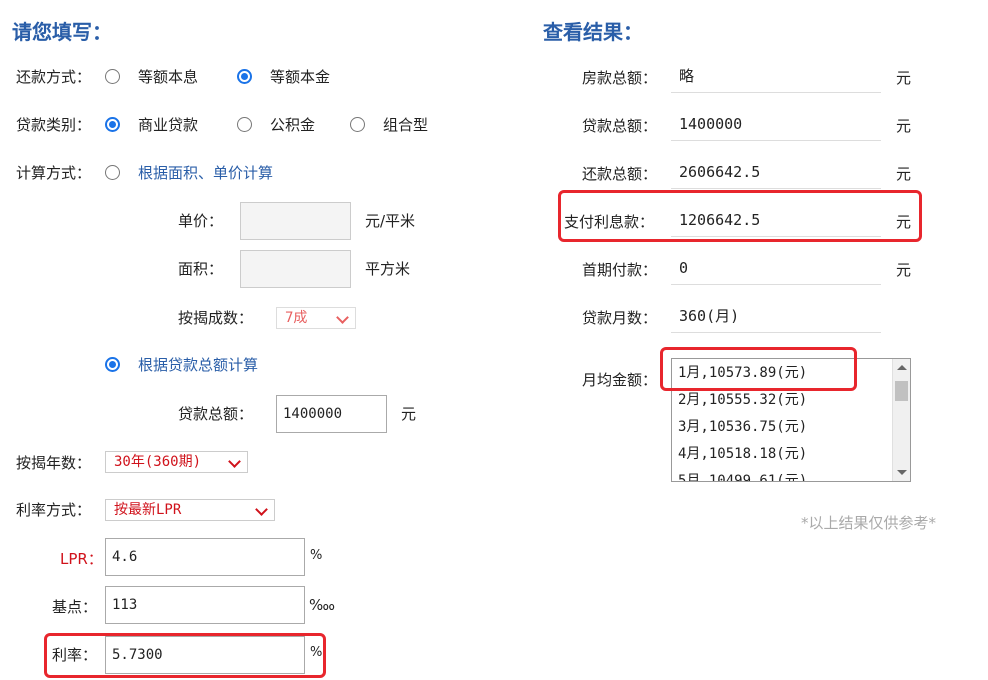  Describe the element at coordinates (776, 268) in the screenshot. I see `down-payment-value: 0` at that location.